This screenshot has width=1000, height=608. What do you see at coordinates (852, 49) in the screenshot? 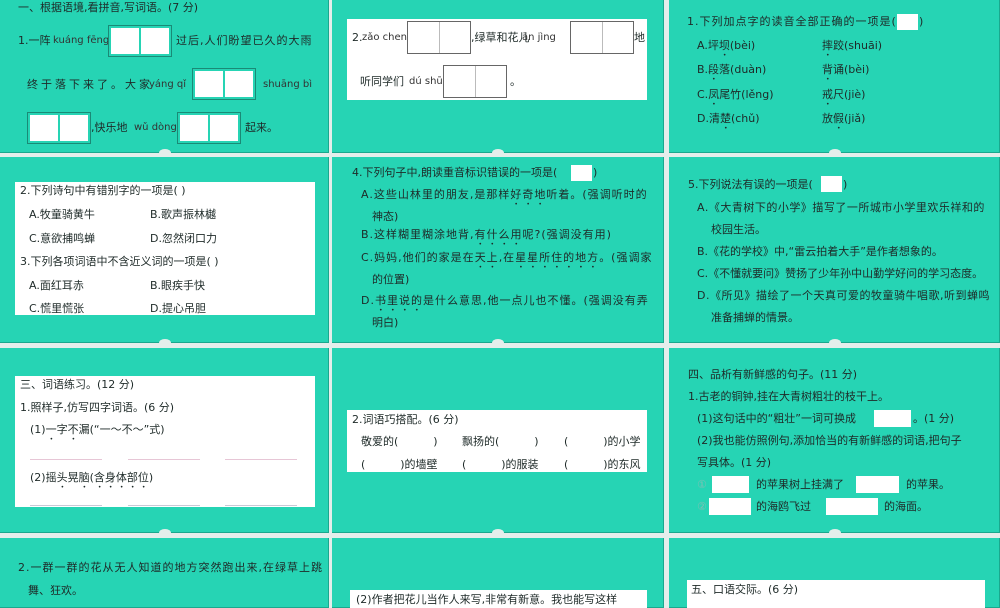
I see `option-a-right: 摔跤(shuāi)` at bounding box center [852, 49].